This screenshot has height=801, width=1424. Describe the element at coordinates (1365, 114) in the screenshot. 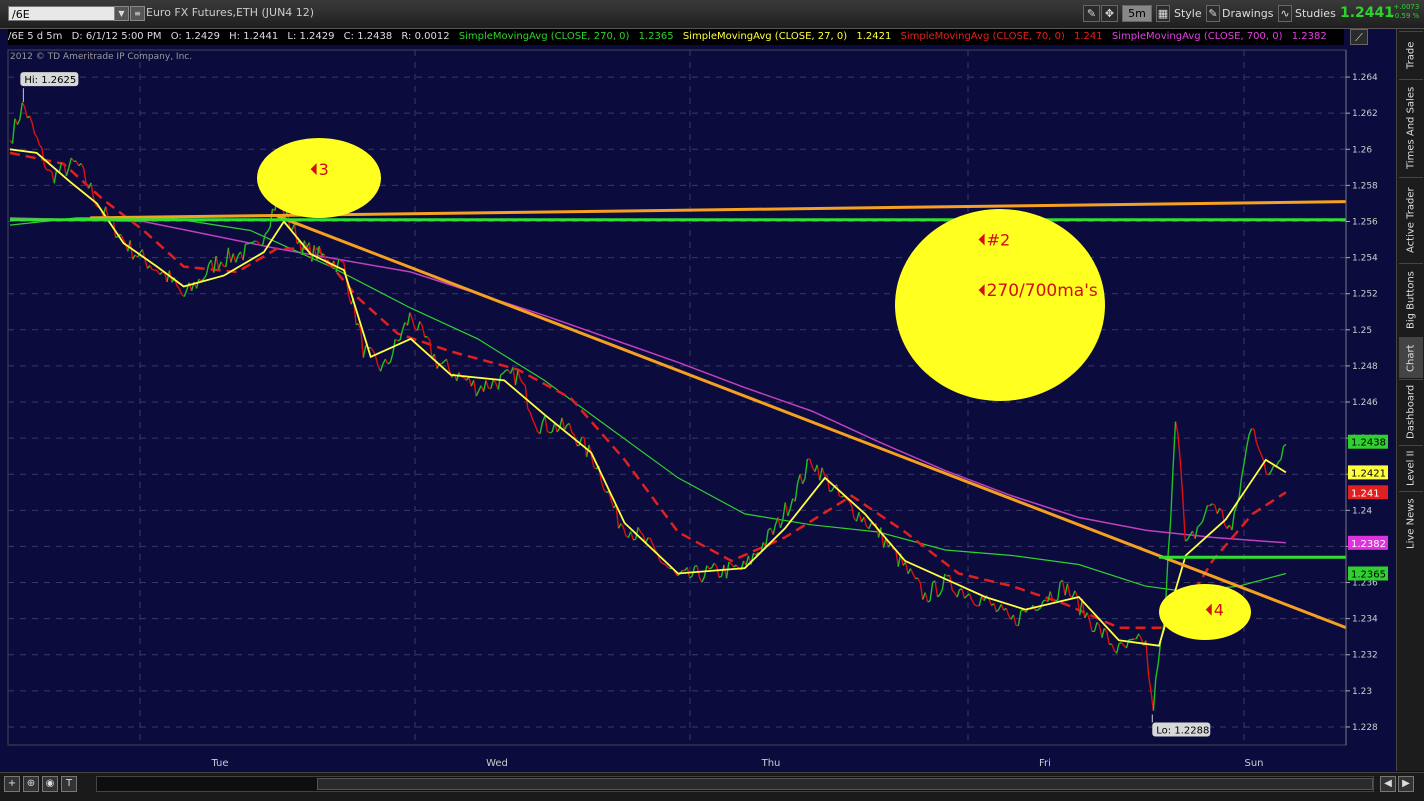

I see `y-tick-label-17: 1.262` at that location.